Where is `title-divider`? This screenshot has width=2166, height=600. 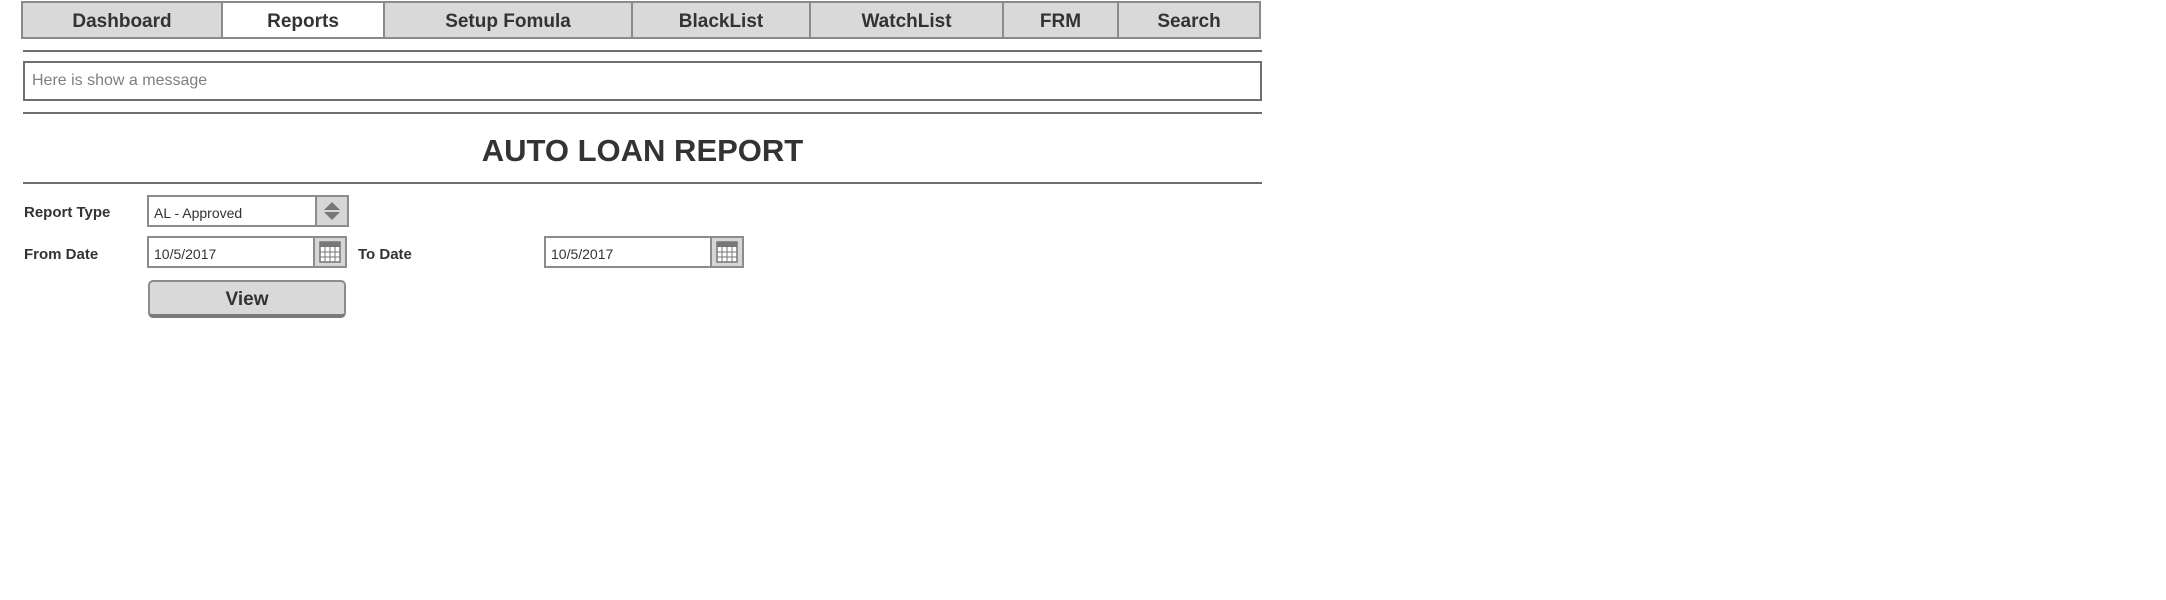 title-divider is located at coordinates (642, 183).